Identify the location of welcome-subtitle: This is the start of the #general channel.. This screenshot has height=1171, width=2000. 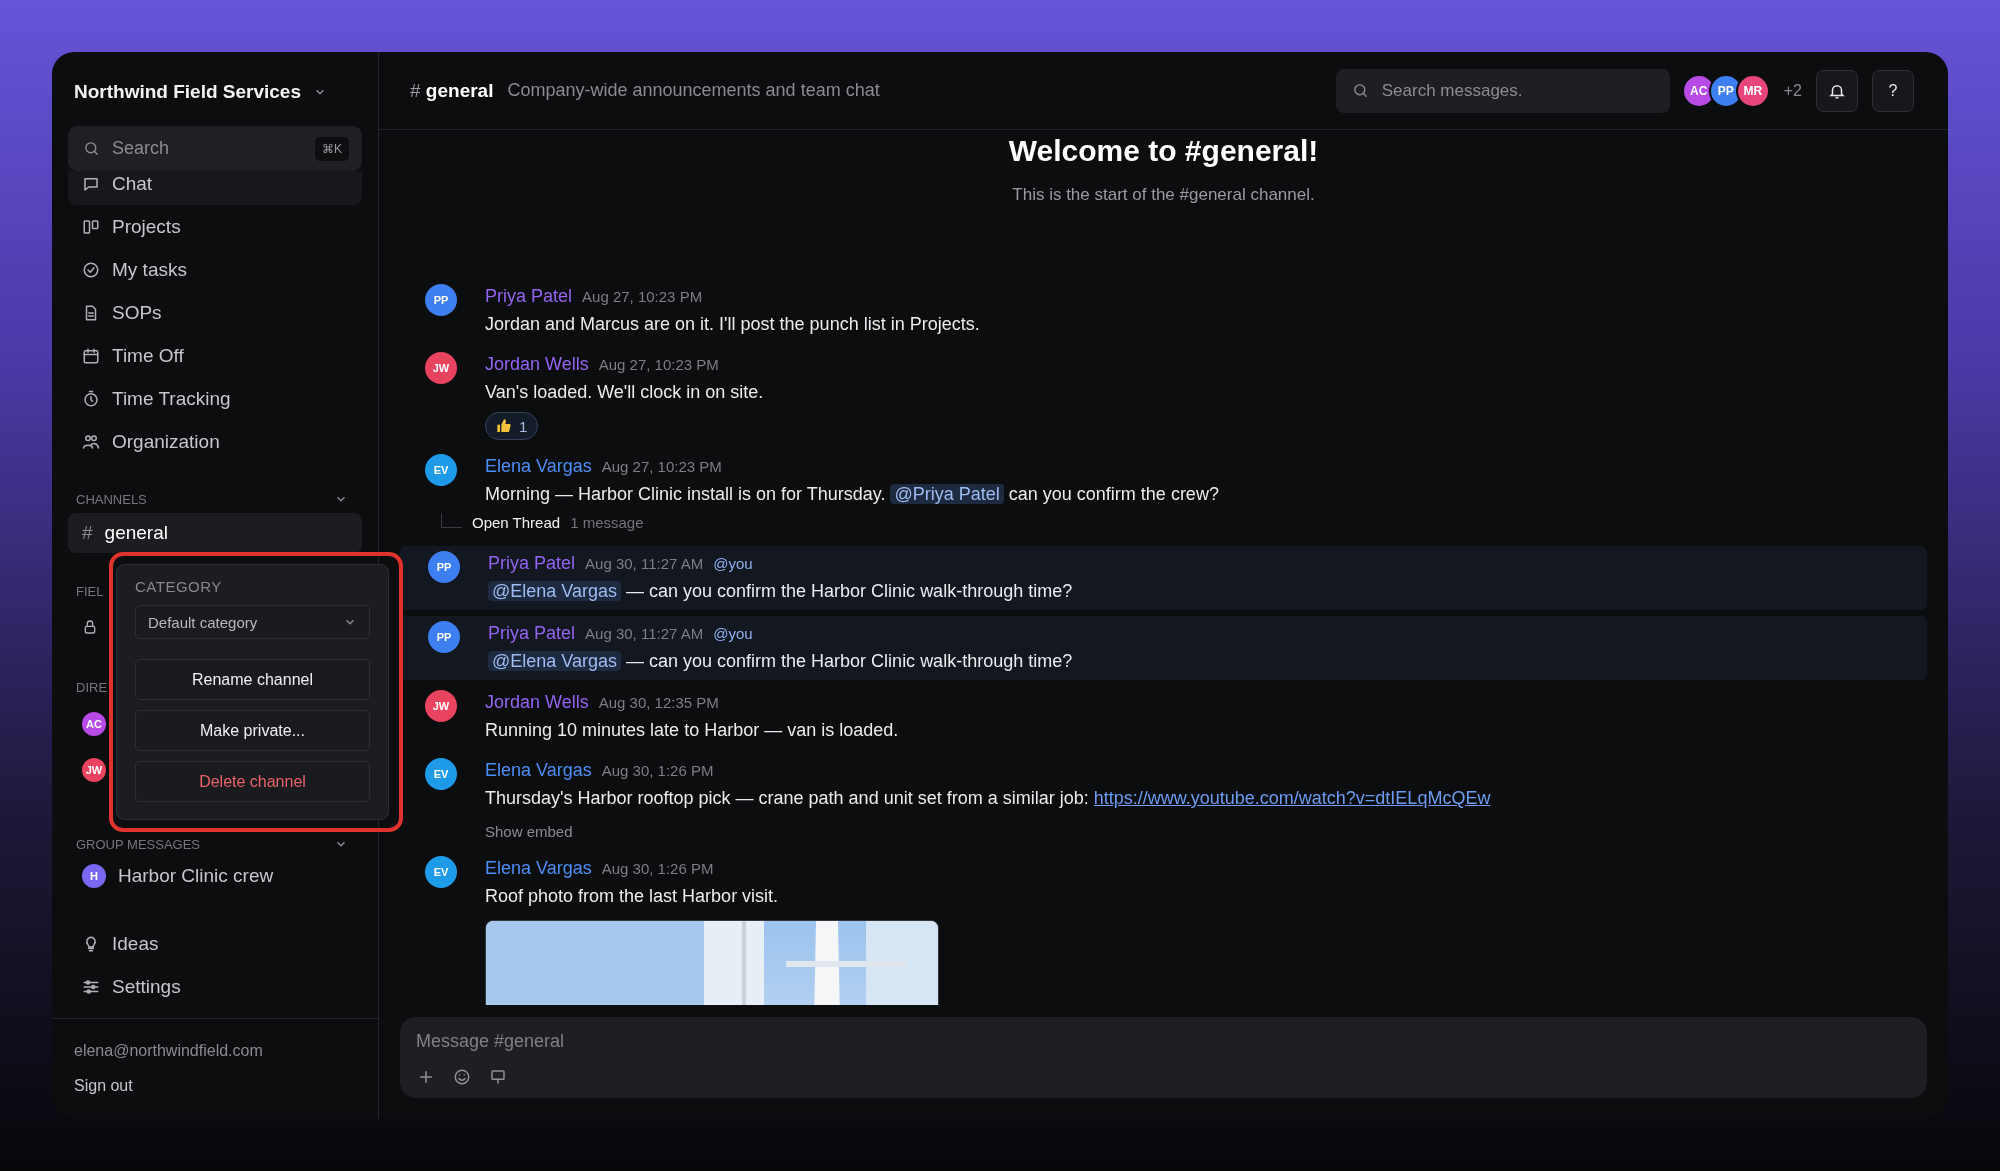
(1163, 195).